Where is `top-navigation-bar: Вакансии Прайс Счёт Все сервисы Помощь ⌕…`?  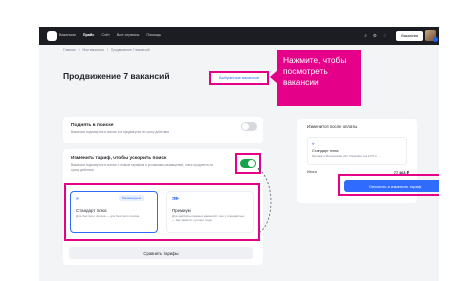
top-navigation-bar: Вакансии Прайс Счёт Все сервисы Помощь ⌕… is located at coordinates (239, 36).